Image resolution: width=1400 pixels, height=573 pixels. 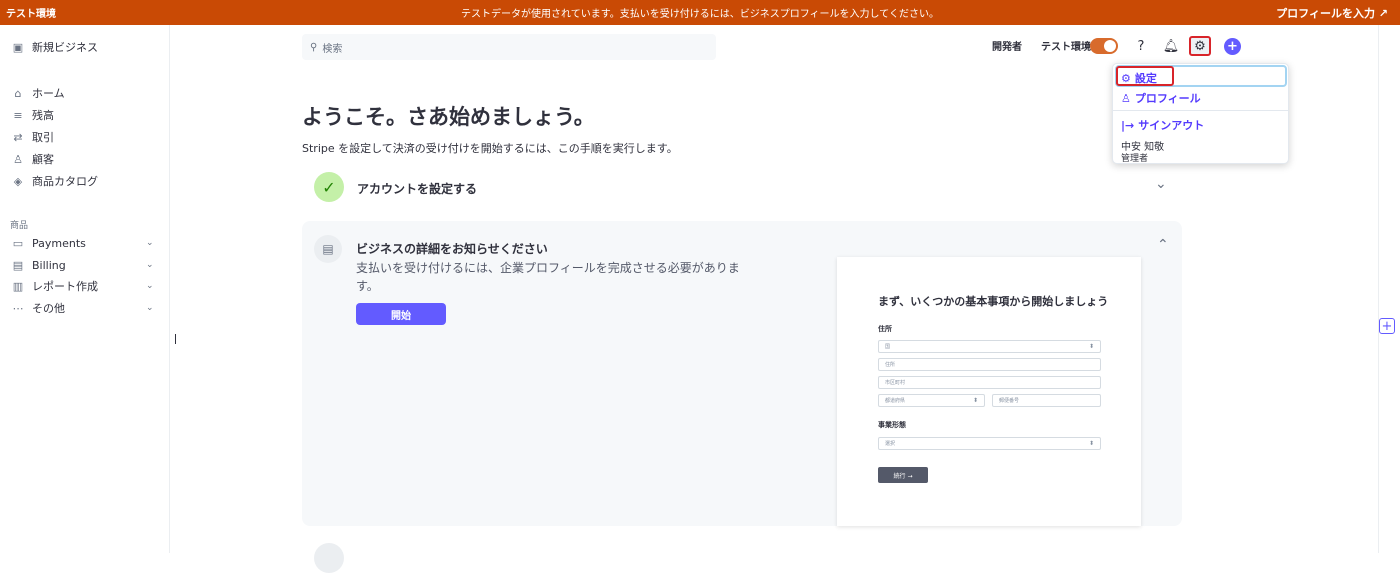 I want to click on preview-title: まず、いくつかの基本事項から開始しましょう, so click(x=993, y=301).